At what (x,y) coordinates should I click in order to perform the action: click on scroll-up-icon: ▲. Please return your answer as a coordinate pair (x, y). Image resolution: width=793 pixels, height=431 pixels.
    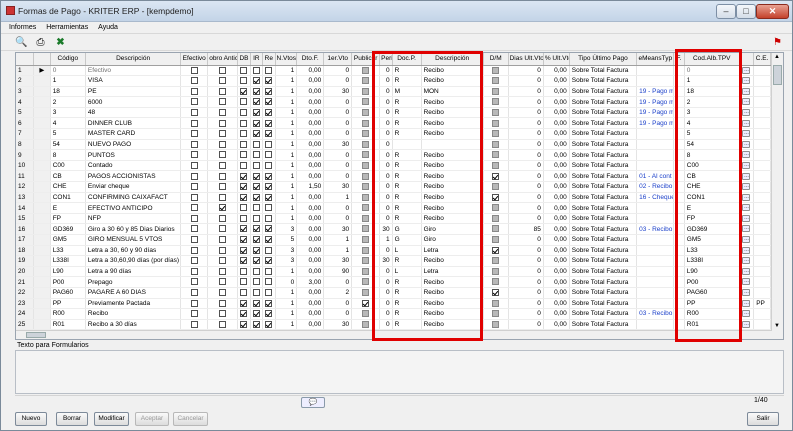
    Looking at the image, I should click on (777, 57).